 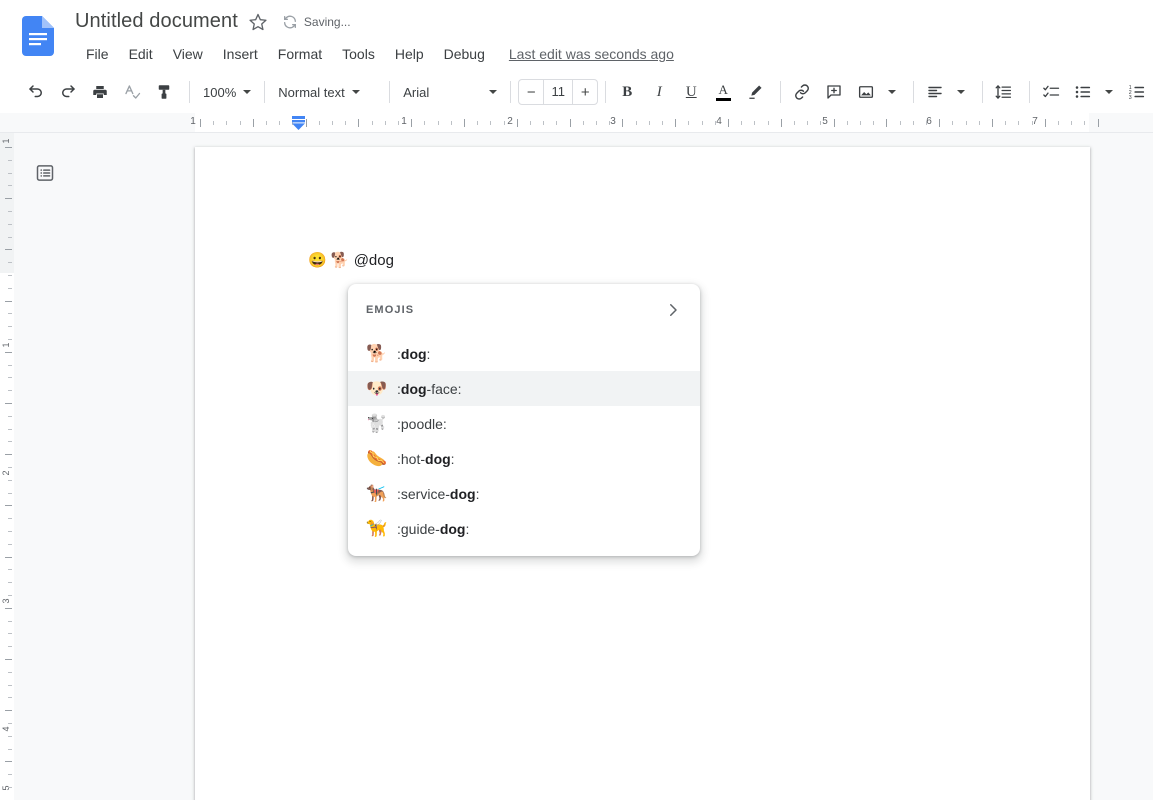 I want to click on bulleted-list-icon, so click(x=1083, y=92).